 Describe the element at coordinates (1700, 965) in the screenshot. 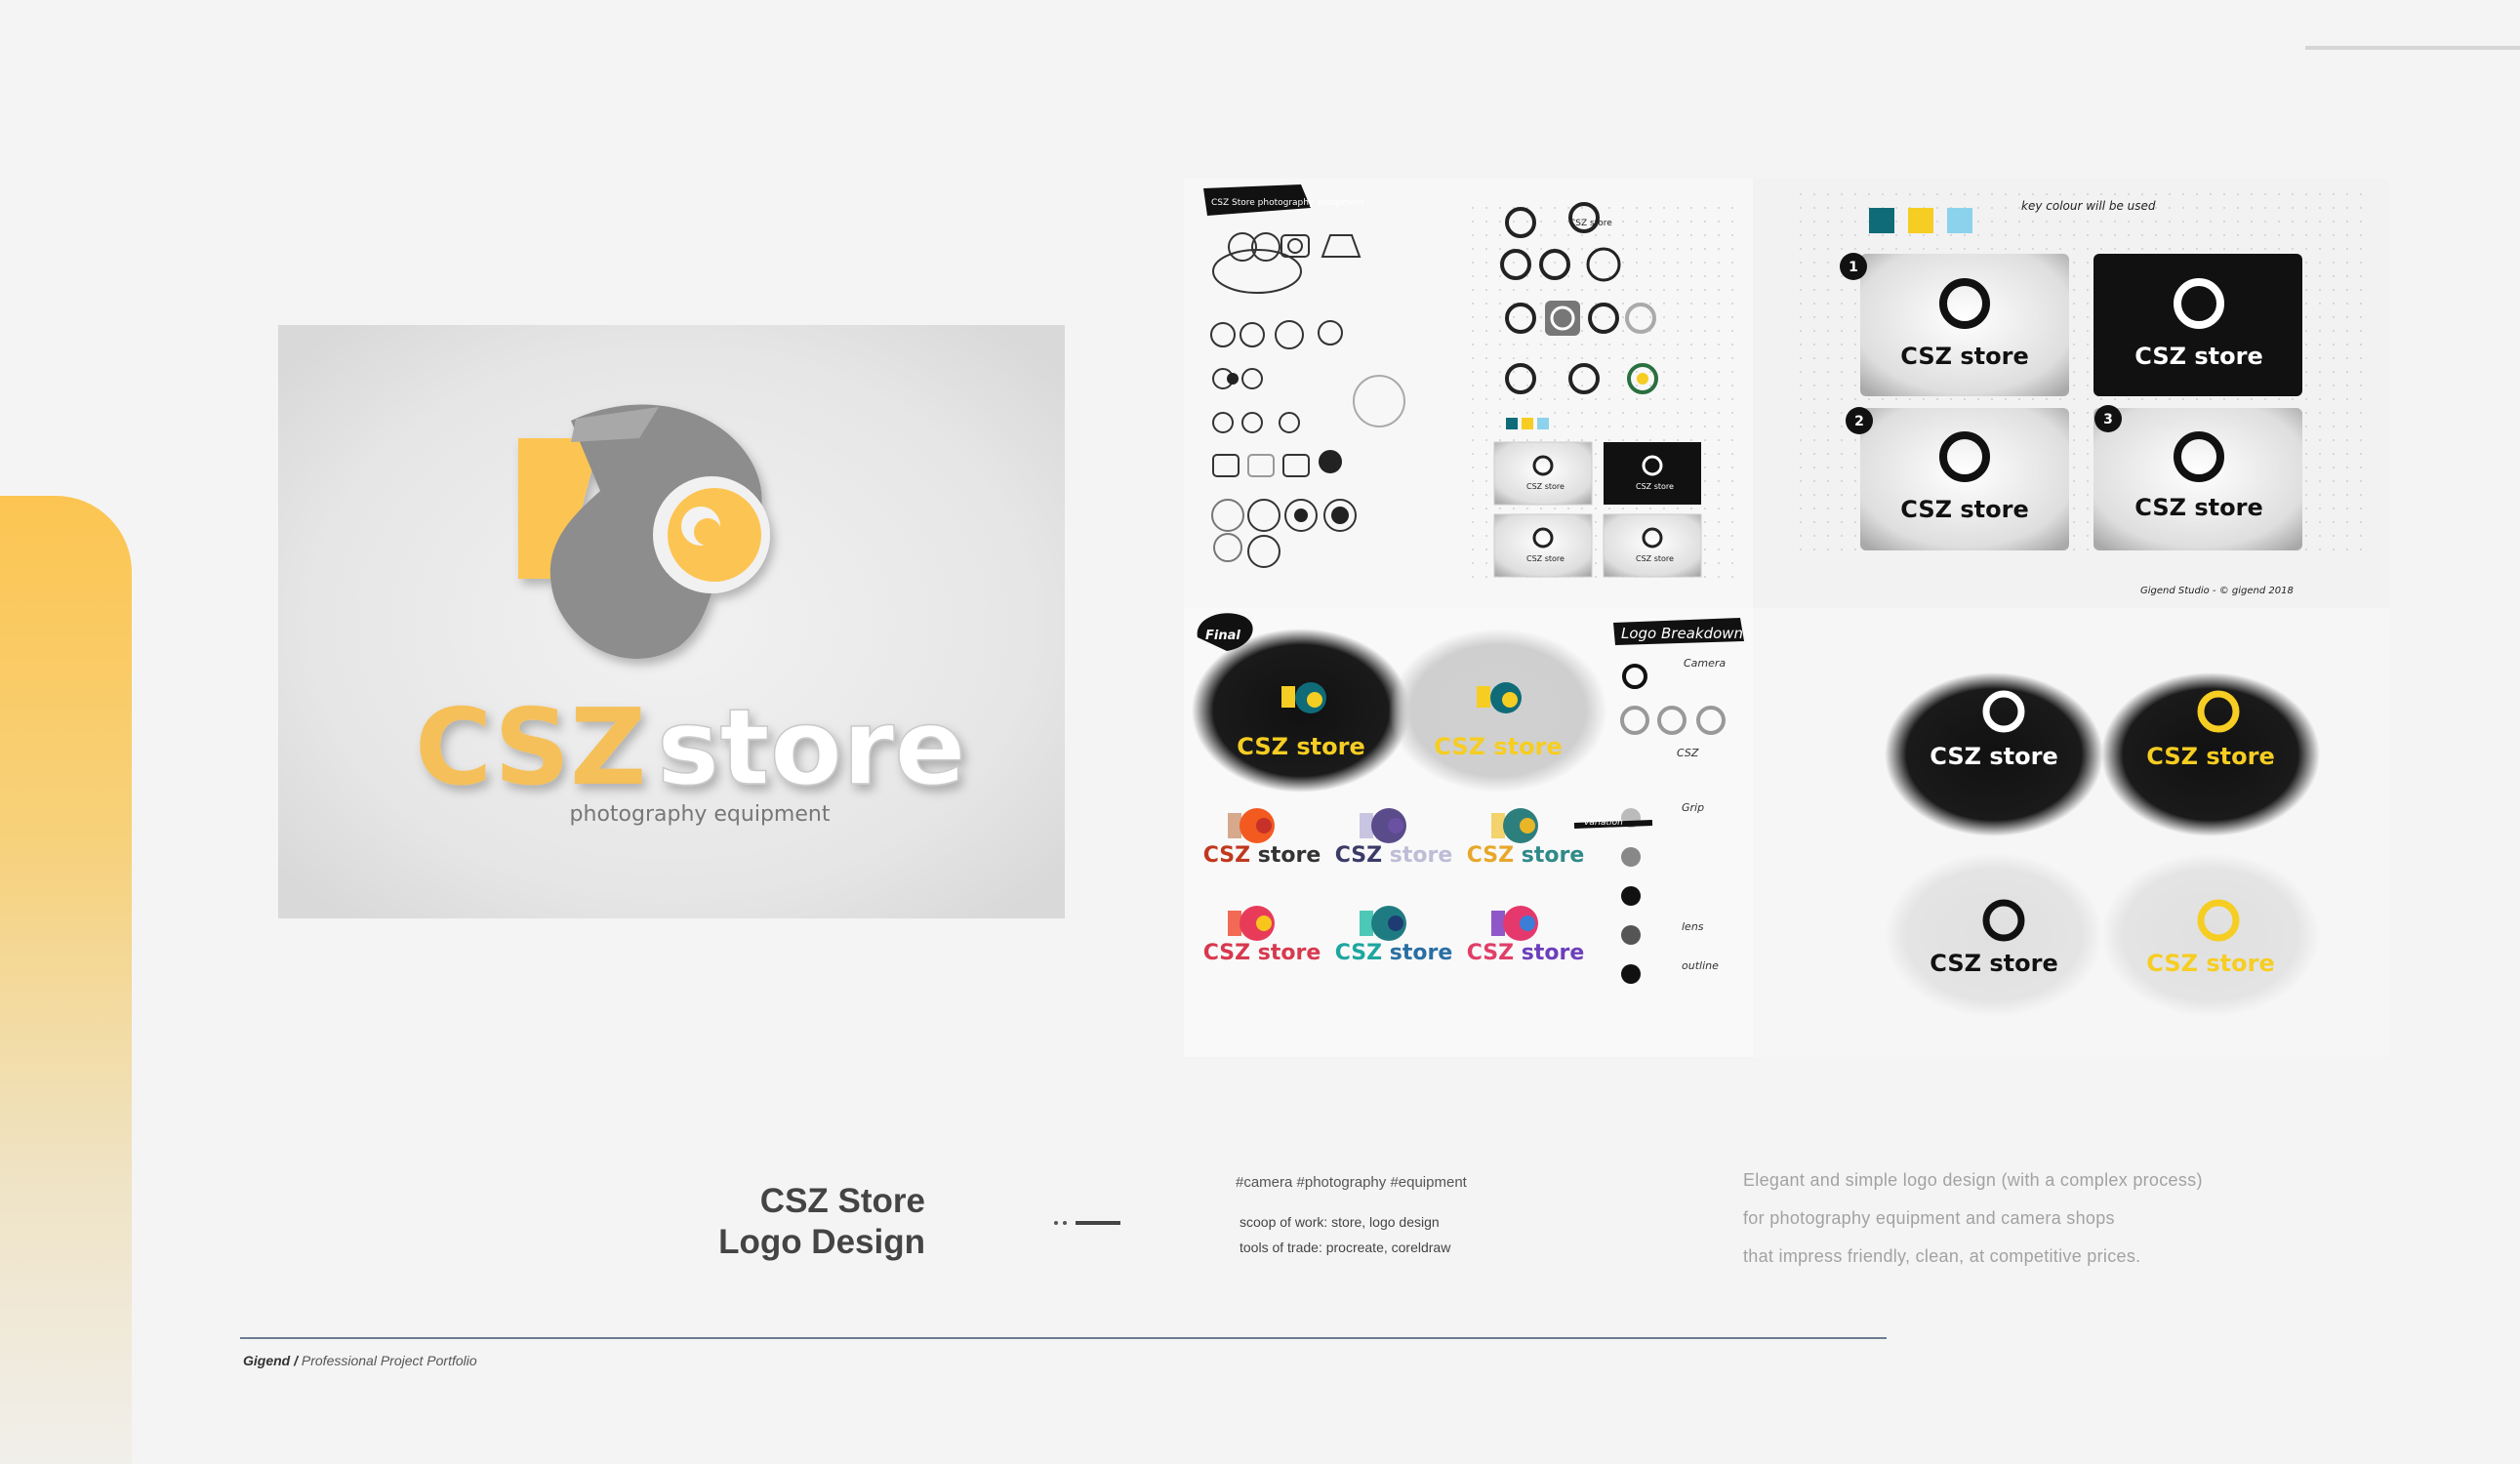

I see `breakdown-note-outline: outline` at that location.